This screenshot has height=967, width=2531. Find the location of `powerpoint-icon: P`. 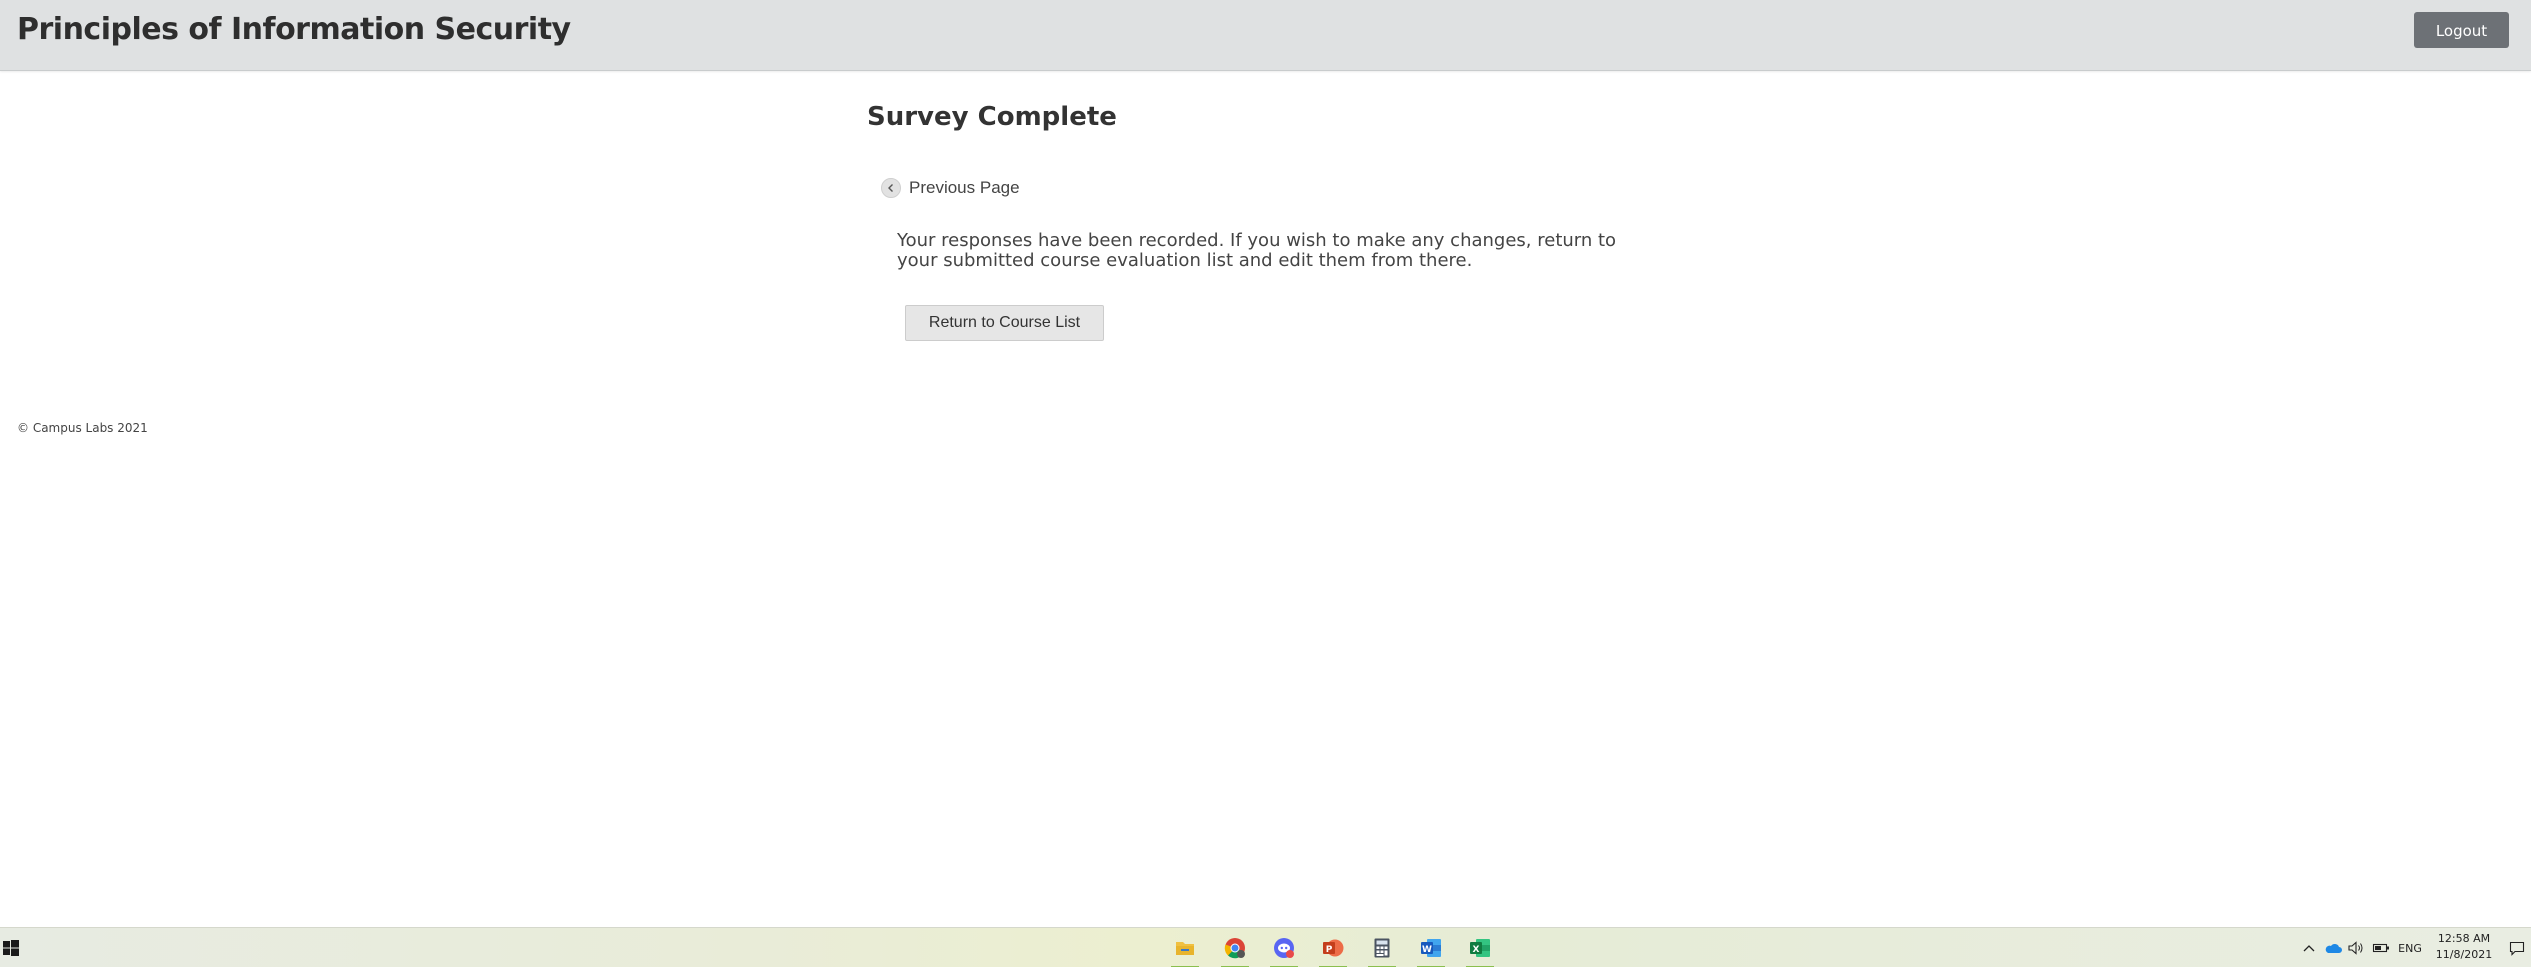

powerpoint-icon: P is located at coordinates (1333, 947).